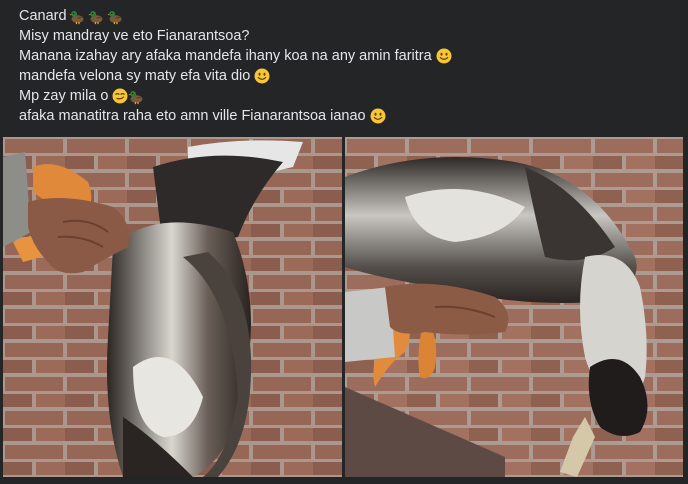 Image resolution: width=688 pixels, height=484 pixels. I want to click on post-line: Canard, so click(344, 16).